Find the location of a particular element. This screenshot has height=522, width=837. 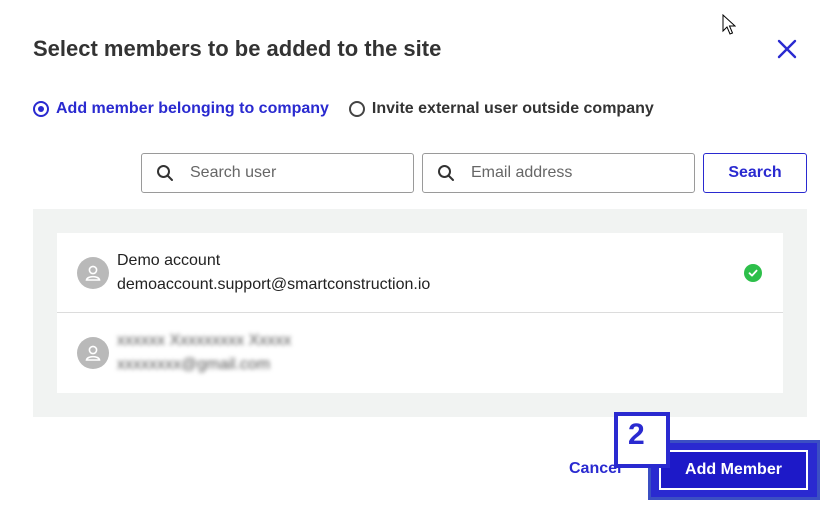

member-name: Demo account is located at coordinates (169, 260).